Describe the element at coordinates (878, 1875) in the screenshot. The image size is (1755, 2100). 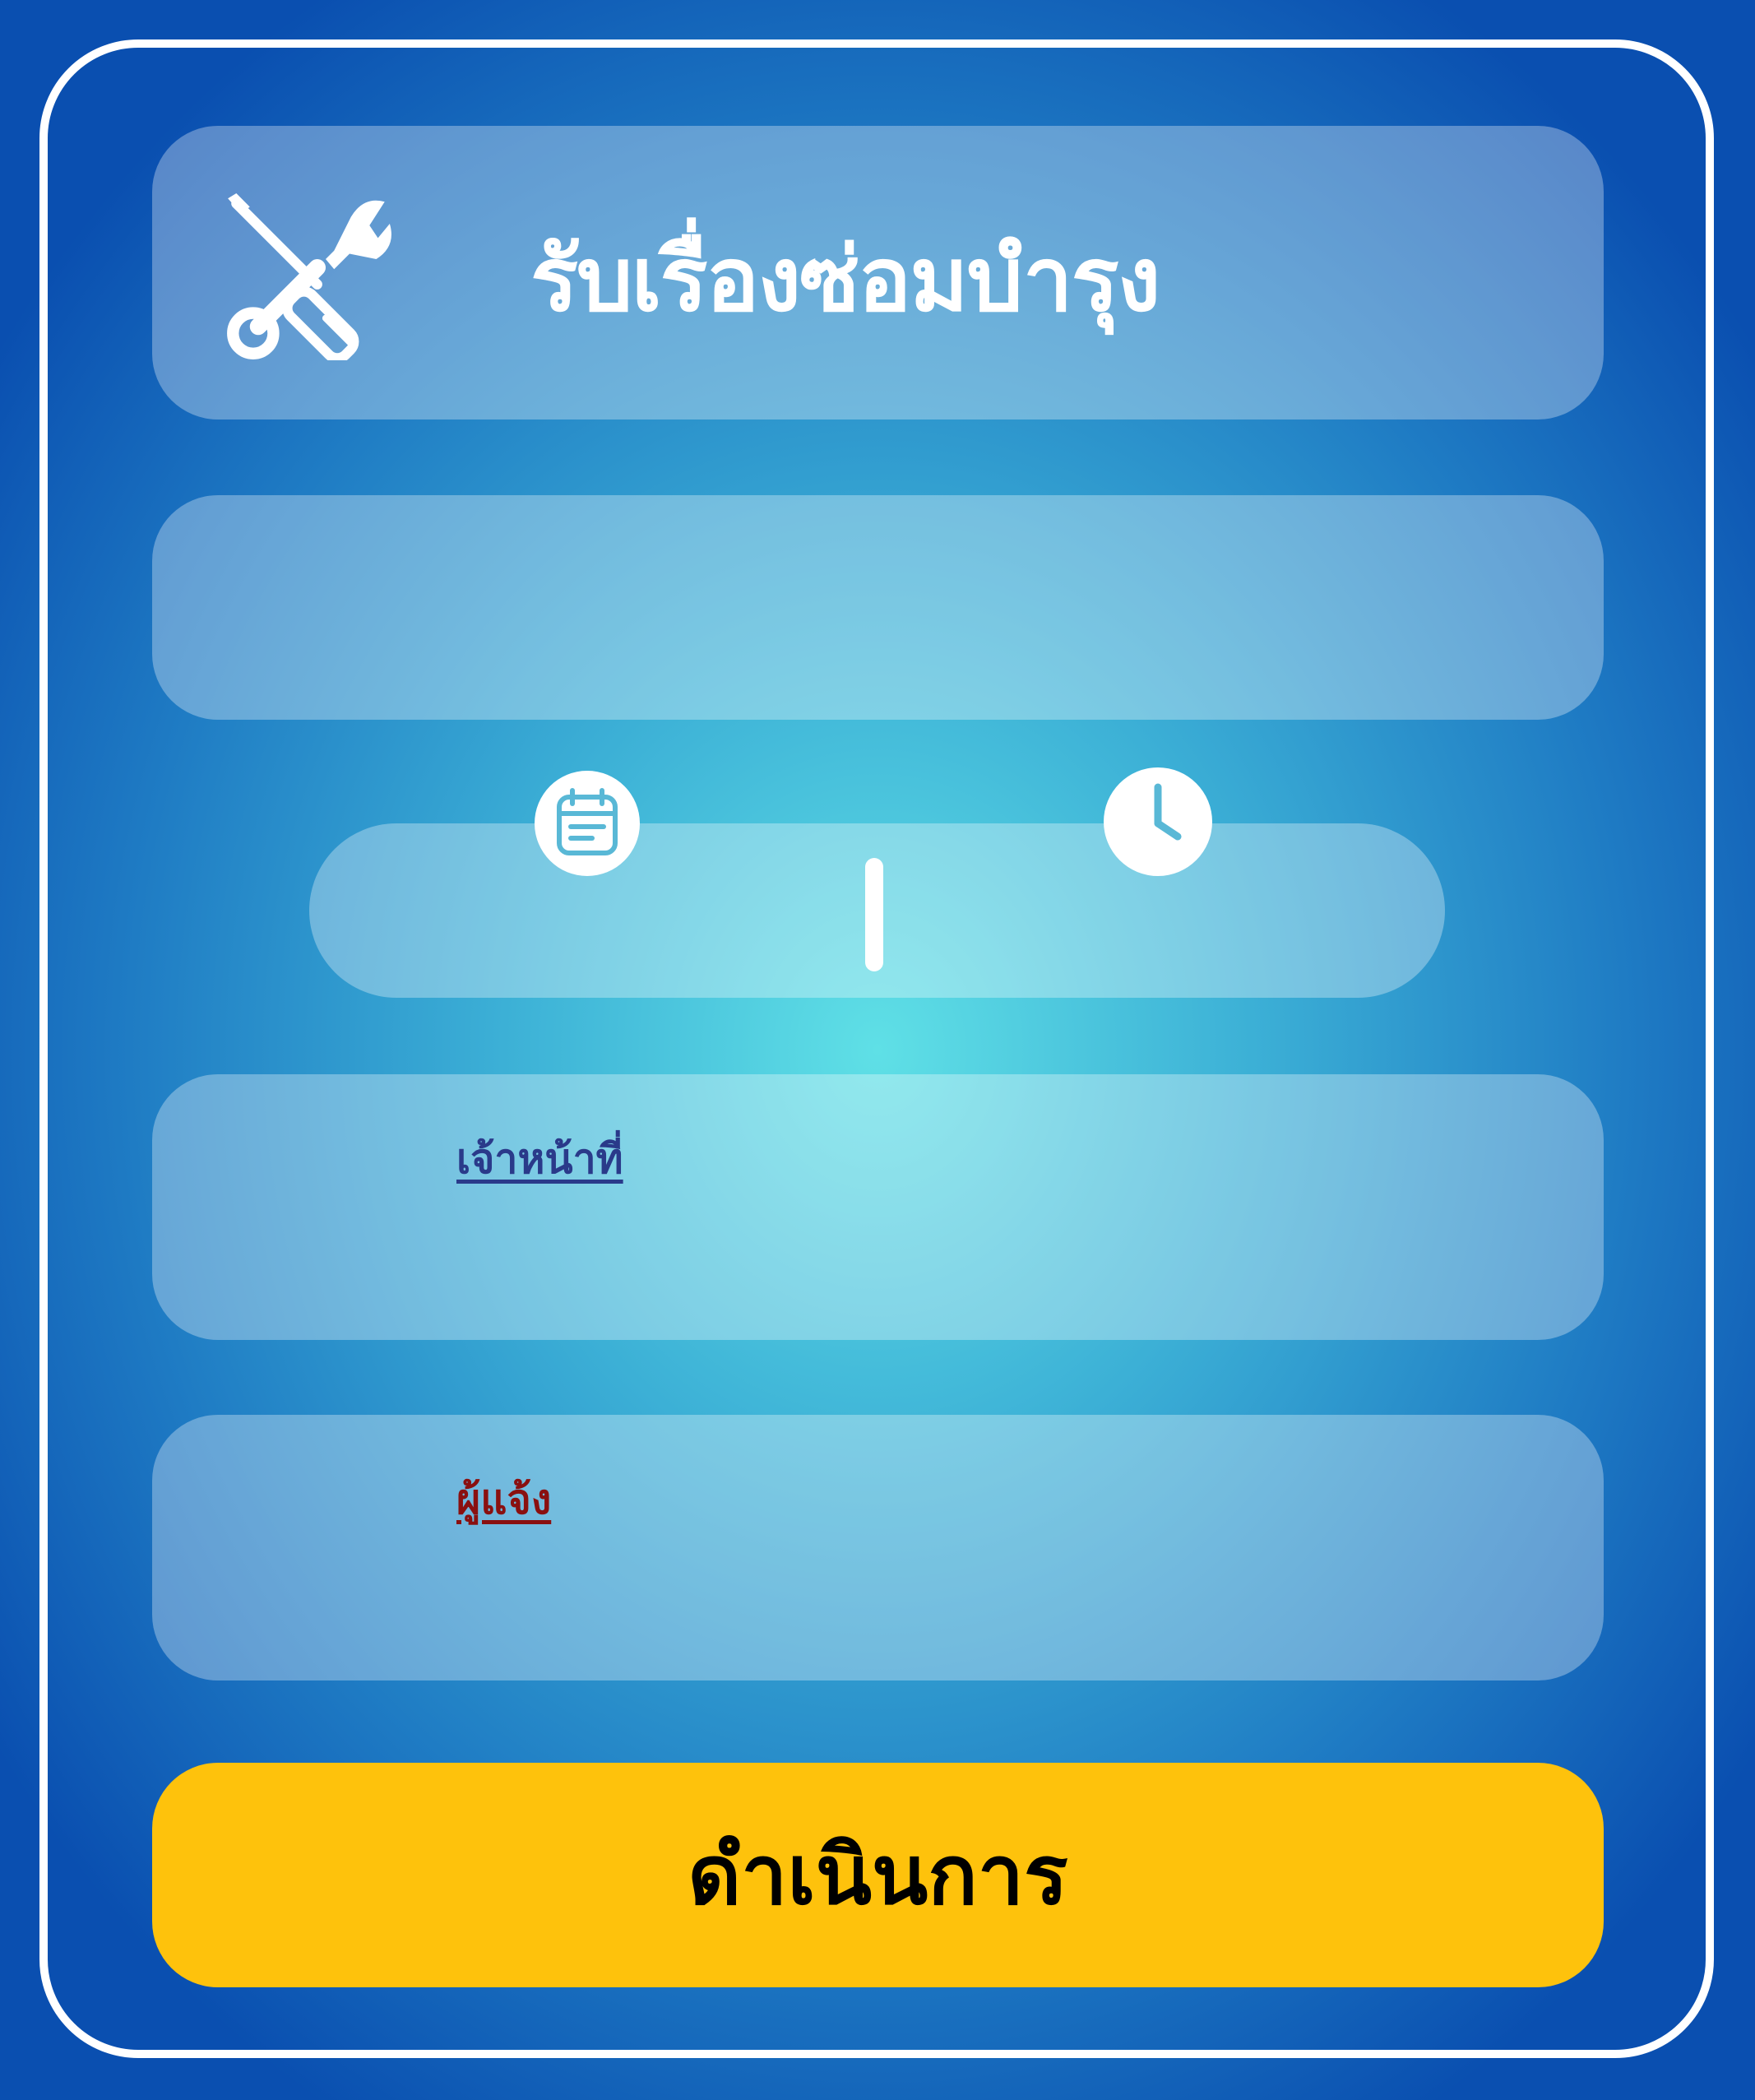
I see `submit-button: ดำเนินการ` at that location.